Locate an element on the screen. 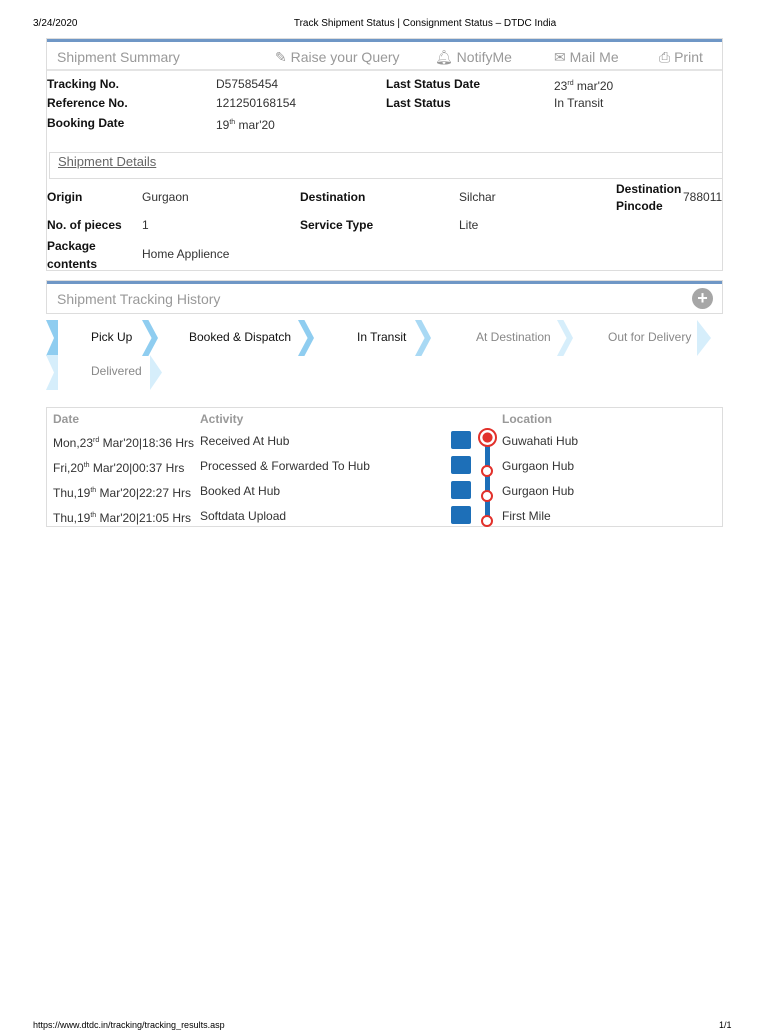  row-date: Thu,19th Mar'20|21:05 Hrs is located at coordinates (122, 518).